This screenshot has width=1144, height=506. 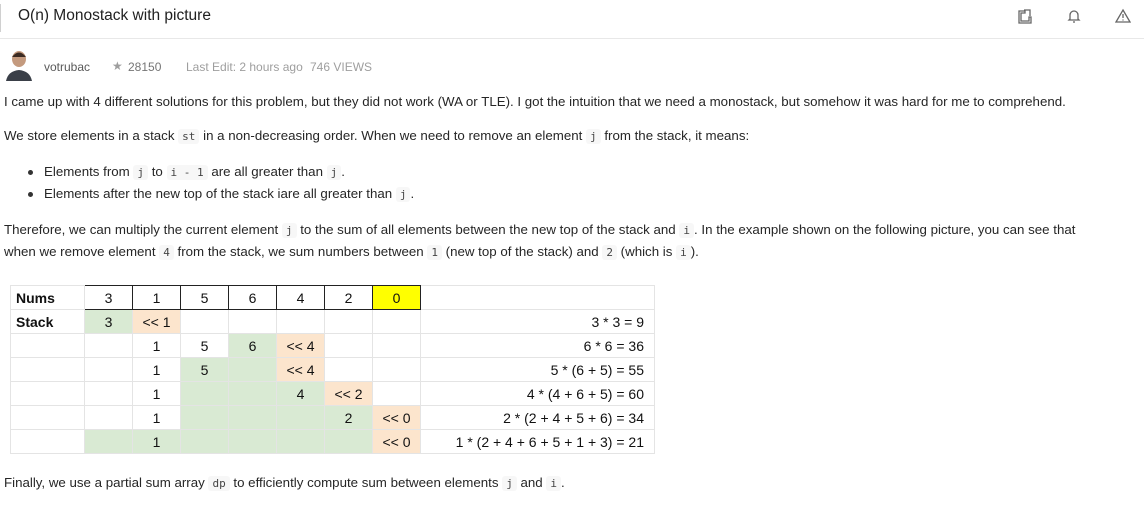 I want to click on table-row: 1 5 << 4 5 * (6 + 5) = 55, so click(x=332, y=369).